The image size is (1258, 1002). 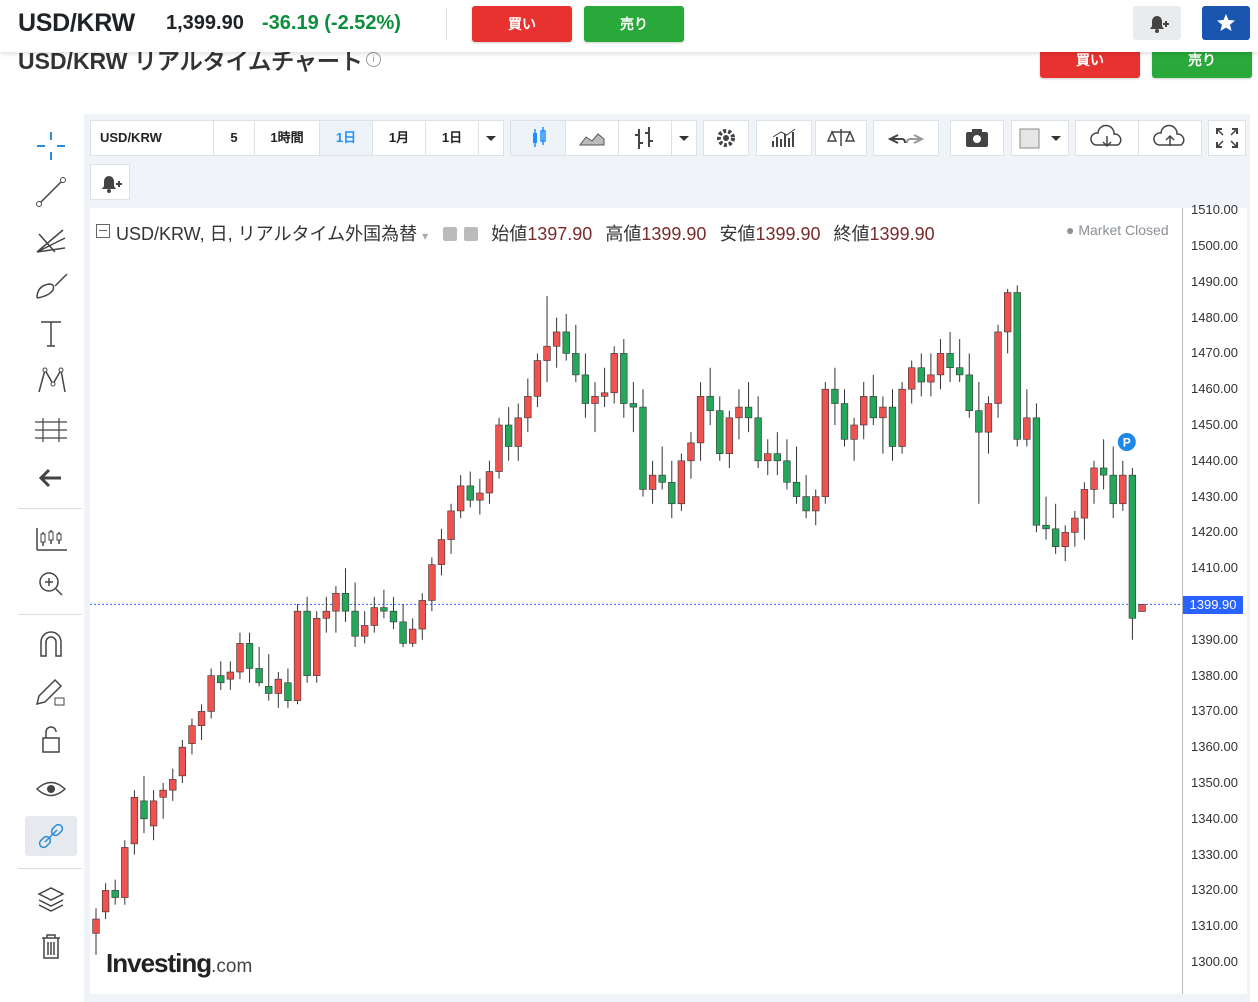 I want to click on sell-button: 売り, so click(x=634, y=24).